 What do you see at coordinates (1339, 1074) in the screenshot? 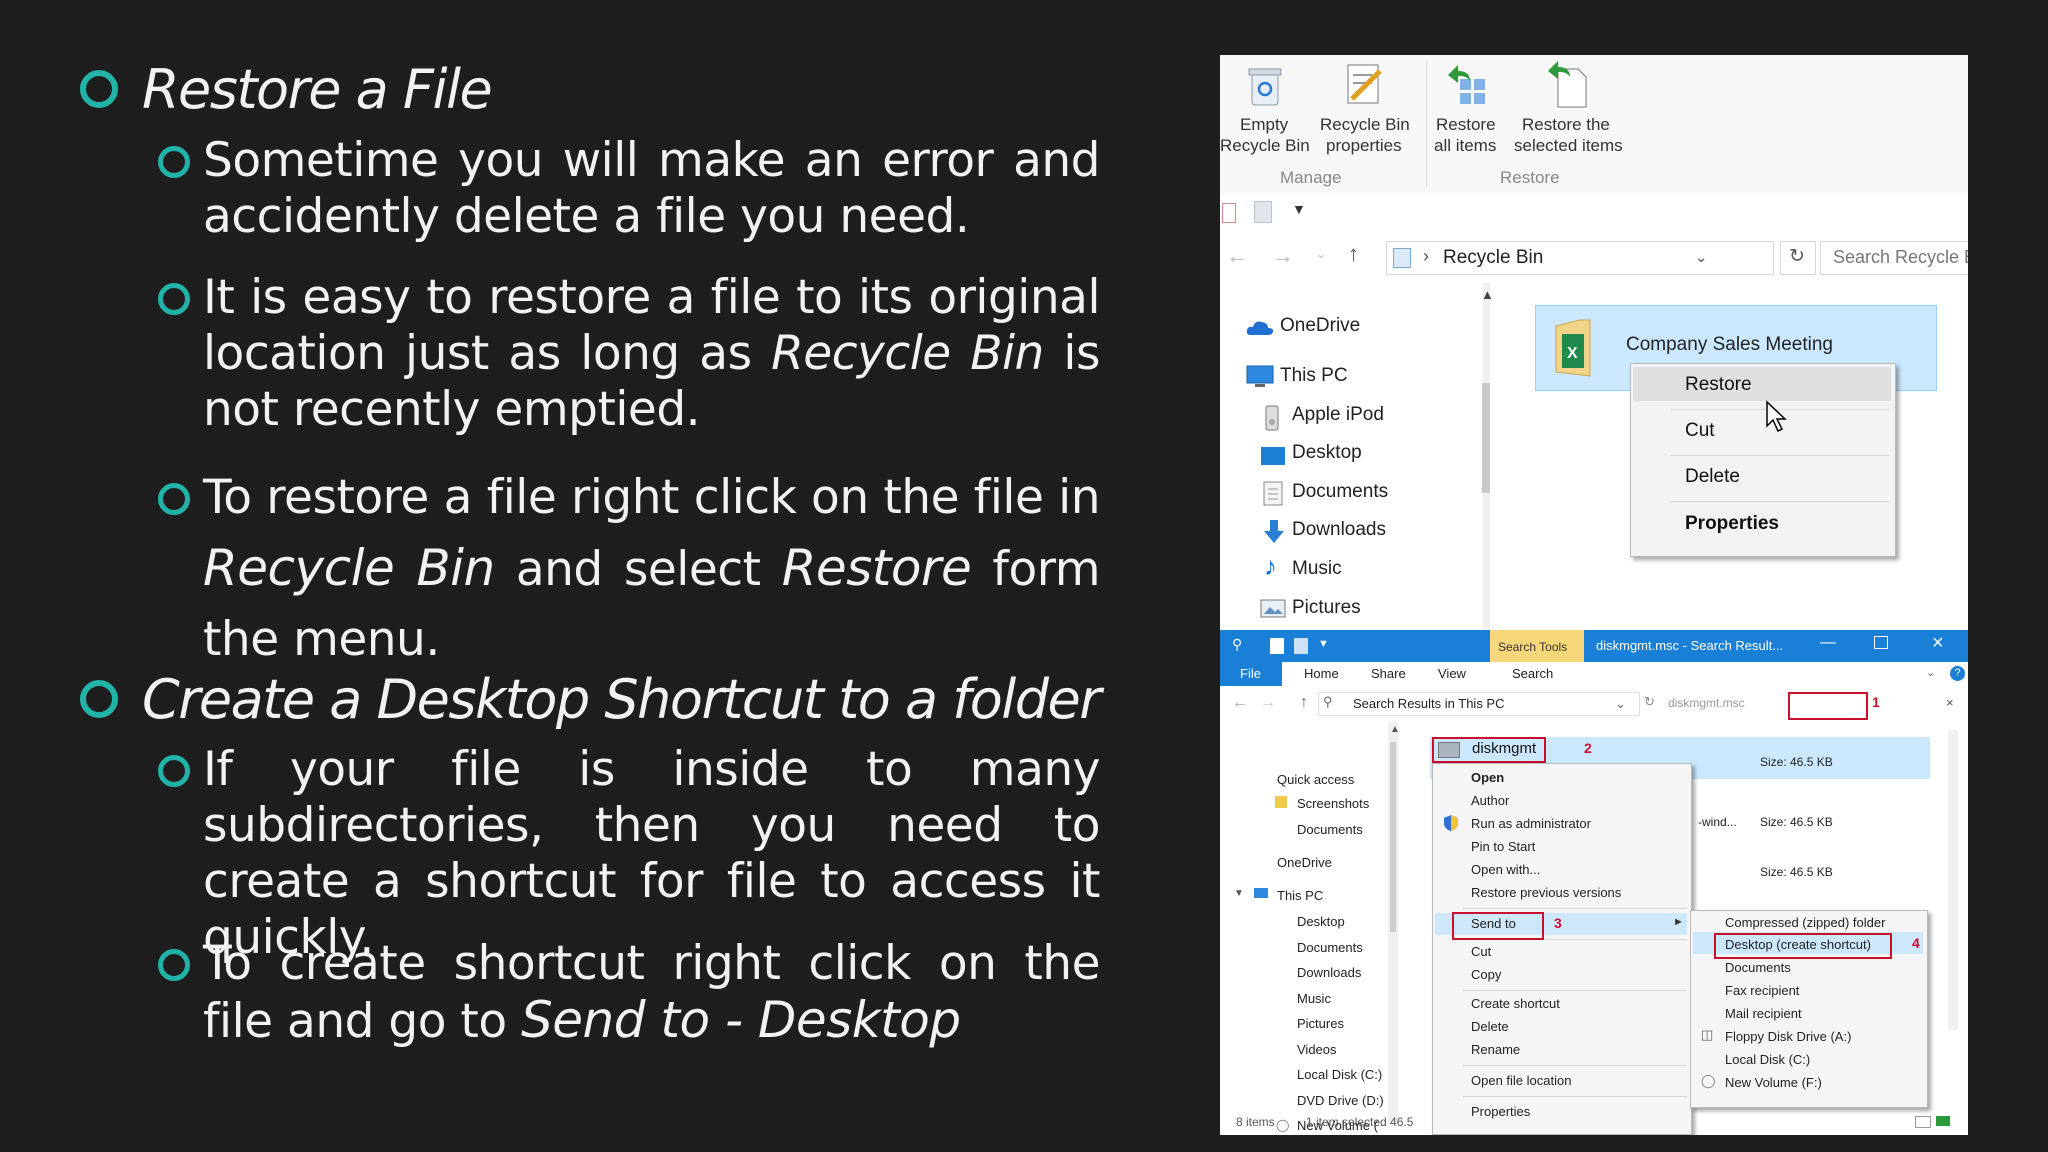
I see `nav-item-local-disk-c: Local Disk (C:)` at bounding box center [1339, 1074].